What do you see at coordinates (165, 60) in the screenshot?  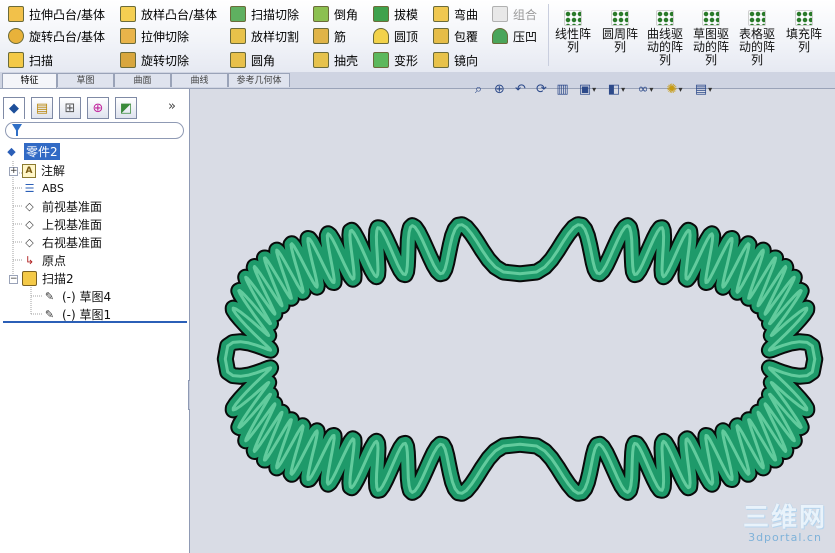 I see `revolve-cut-label: 旋转切除` at bounding box center [165, 60].